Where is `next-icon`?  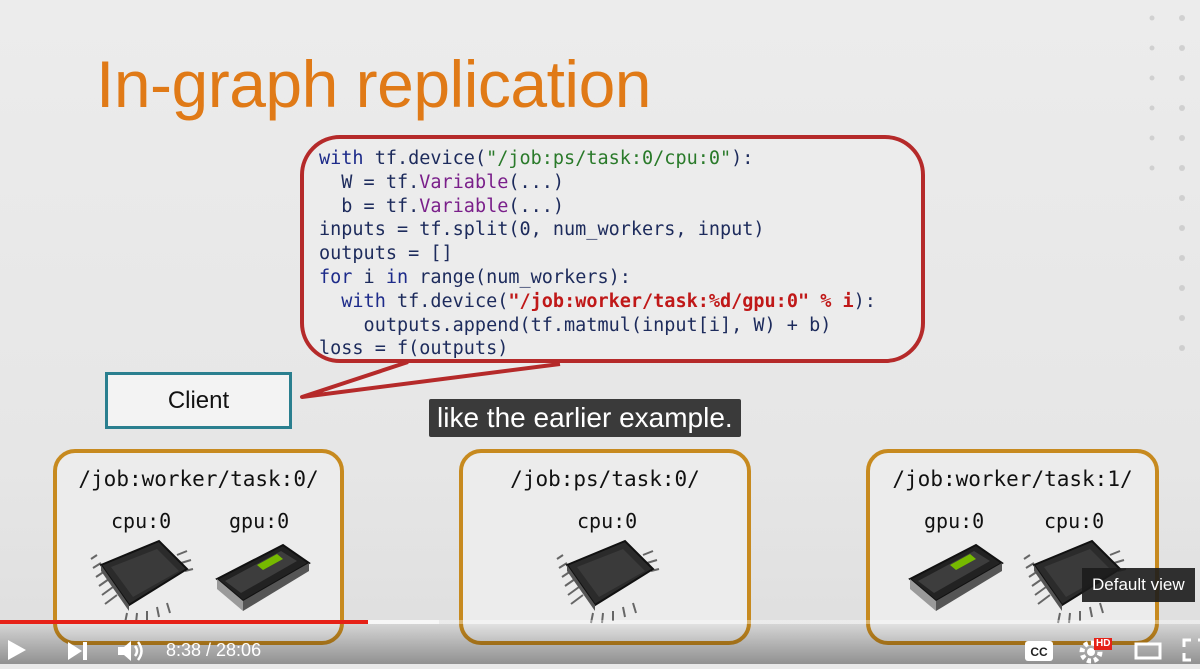
next-icon is located at coordinates (78, 651).